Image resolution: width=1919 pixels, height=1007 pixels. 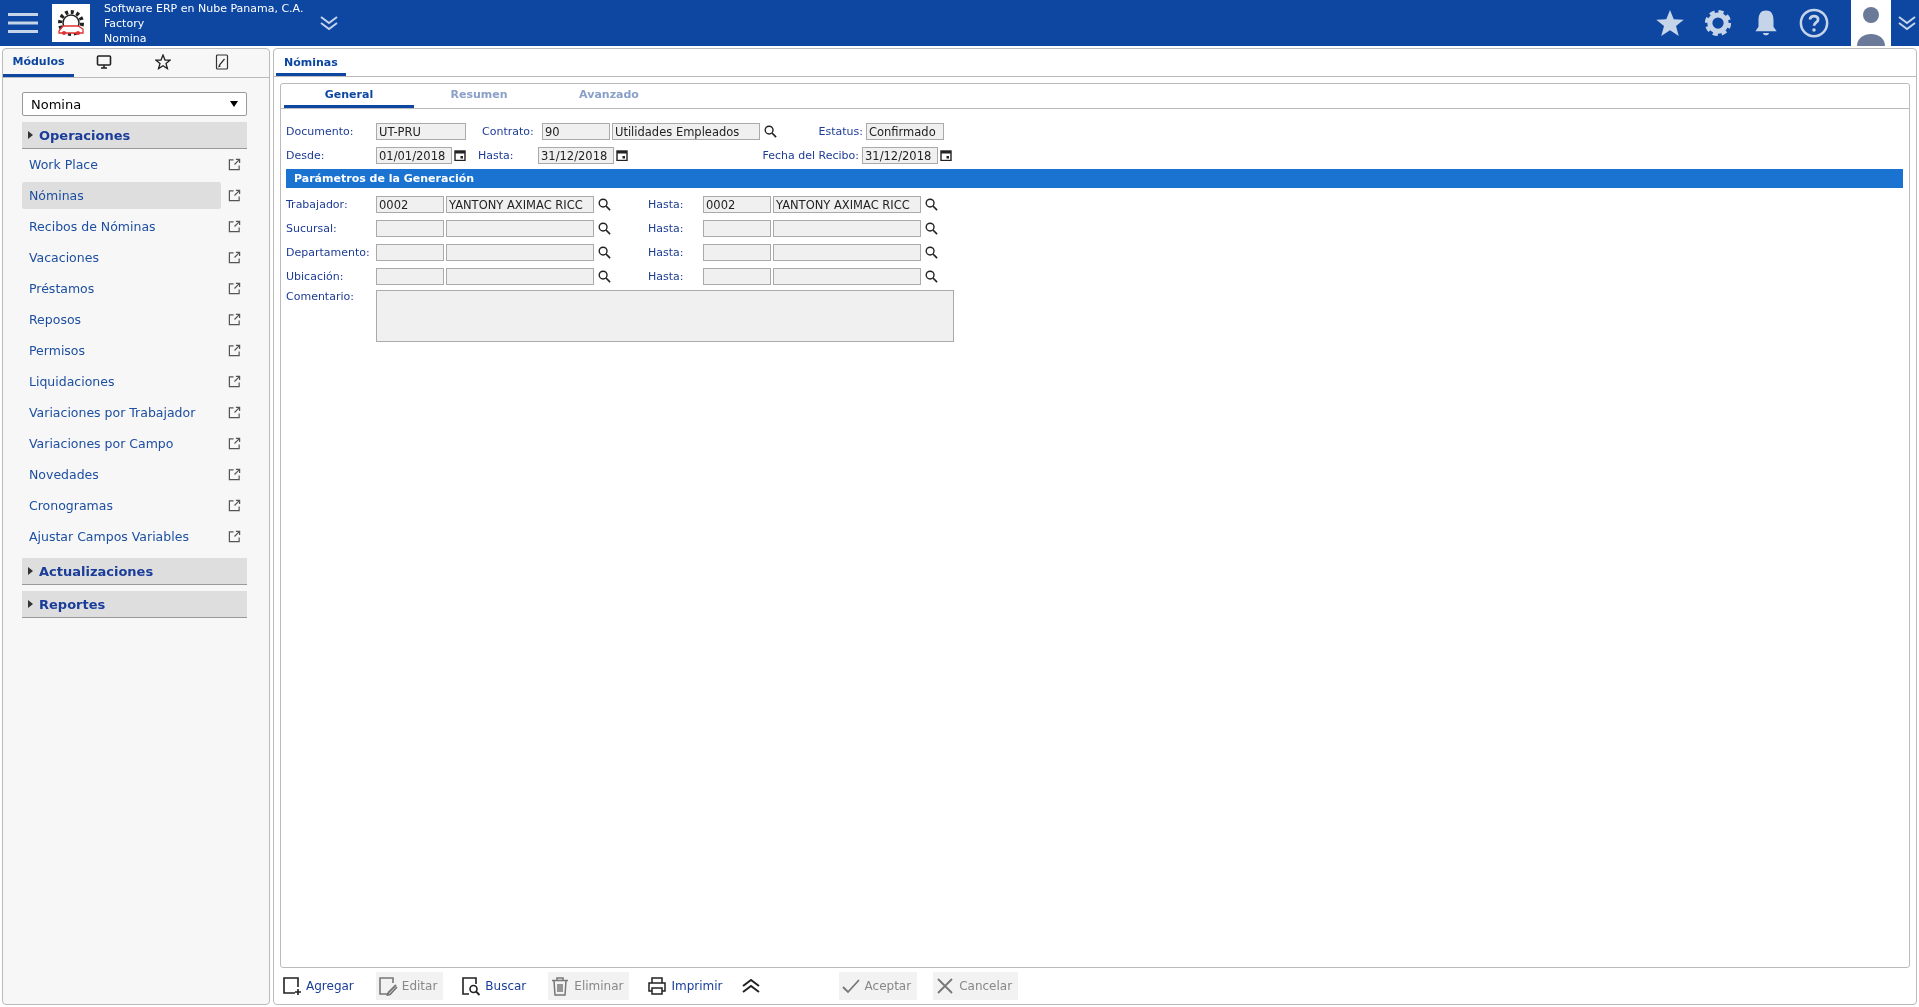 What do you see at coordinates (311, 62) in the screenshot?
I see `page-tab: Nóminas` at bounding box center [311, 62].